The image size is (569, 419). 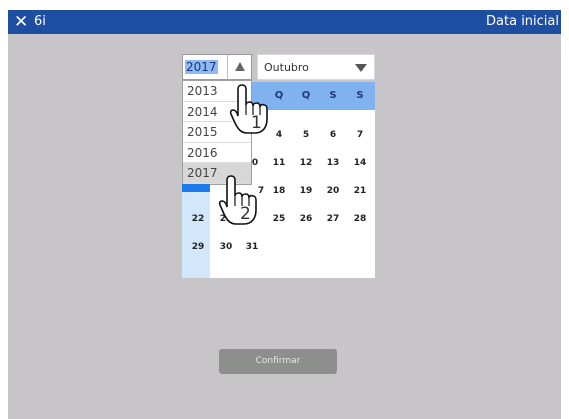 What do you see at coordinates (306, 191) in the screenshot?
I see `day-cell: 19` at bounding box center [306, 191].